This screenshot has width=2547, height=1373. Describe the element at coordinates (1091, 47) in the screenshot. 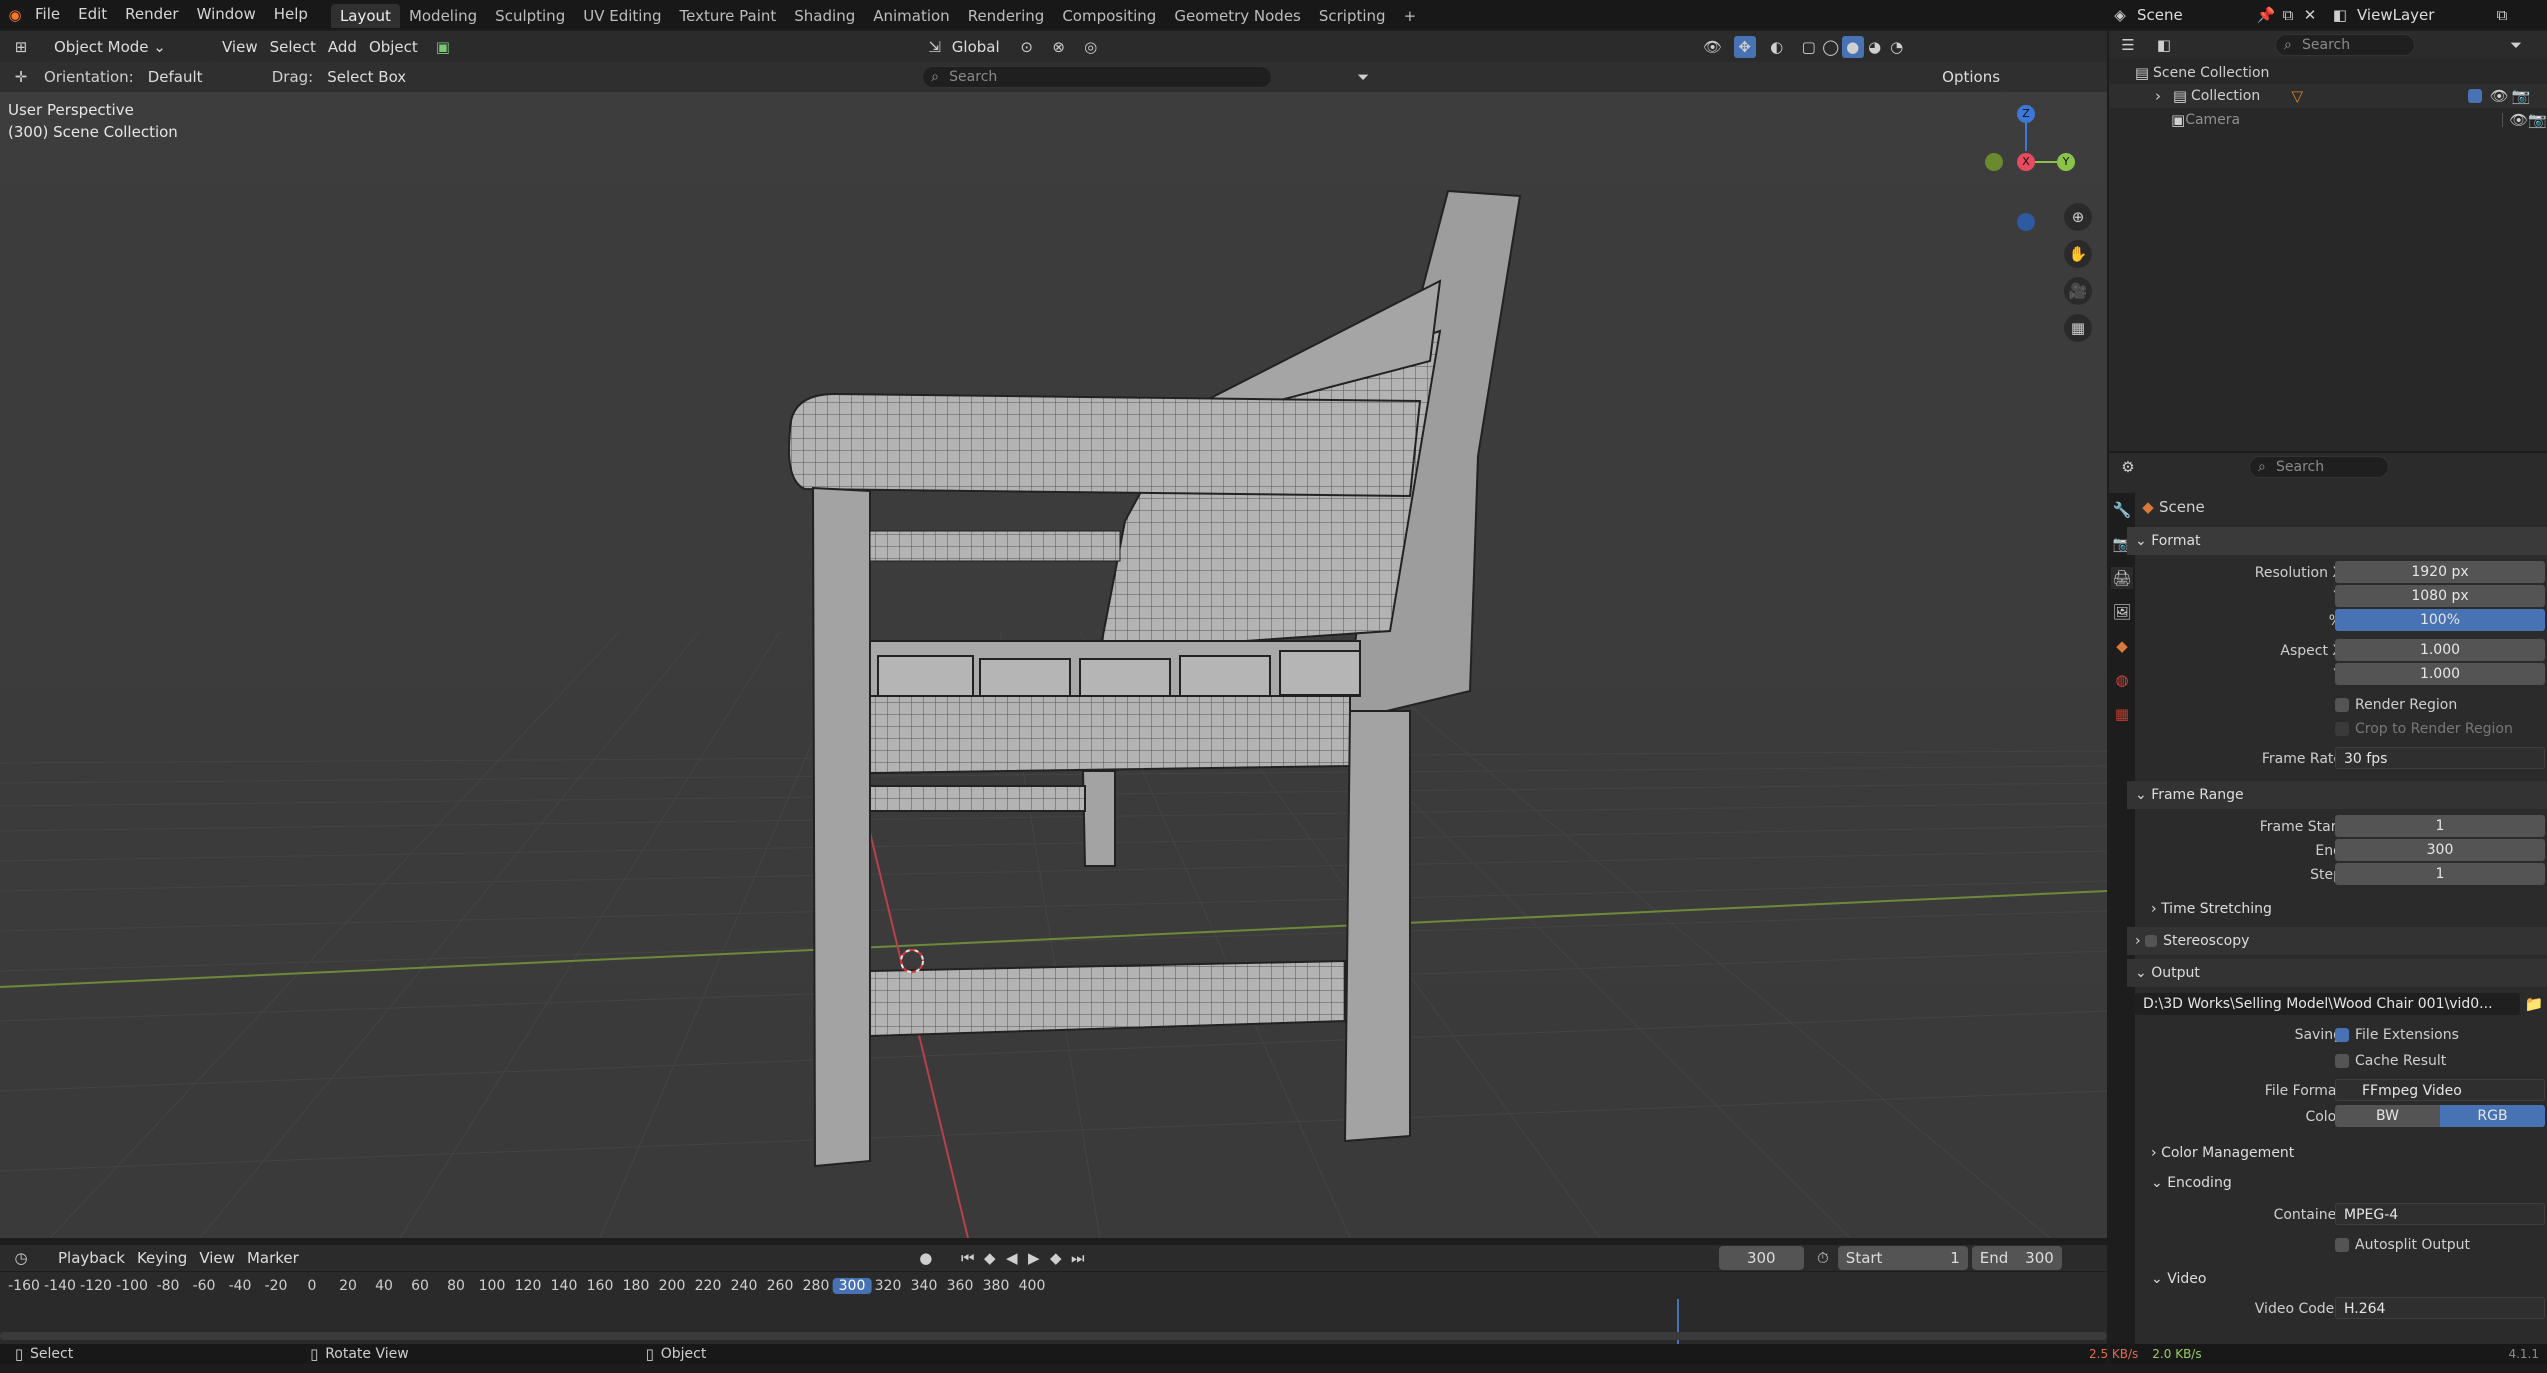

I see `proportional-icon: ◎` at that location.